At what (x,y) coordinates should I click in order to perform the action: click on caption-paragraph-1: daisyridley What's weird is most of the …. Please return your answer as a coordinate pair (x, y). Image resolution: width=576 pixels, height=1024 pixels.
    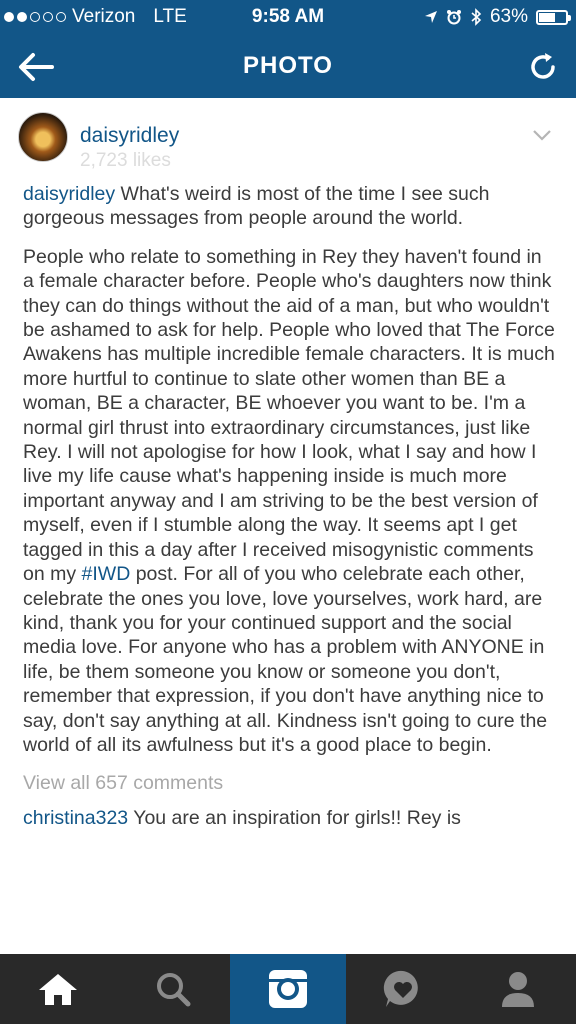
    Looking at the image, I should click on (289, 206).